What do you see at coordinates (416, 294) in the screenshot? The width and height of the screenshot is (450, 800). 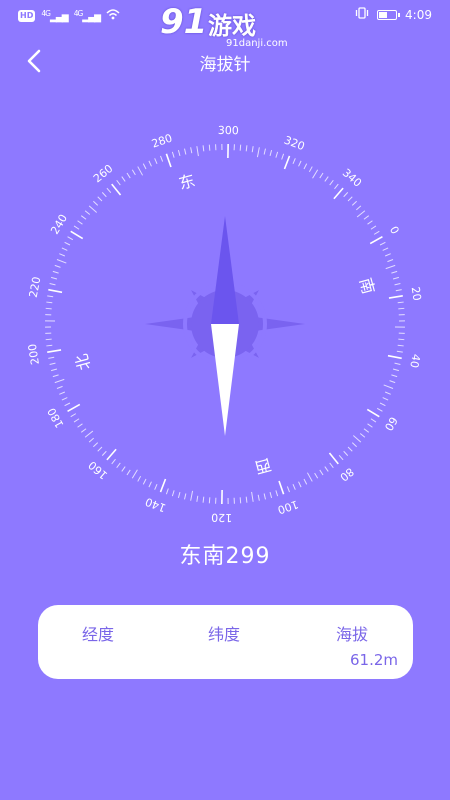 I see `compass-degree-label: 20` at bounding box center [416, 294].